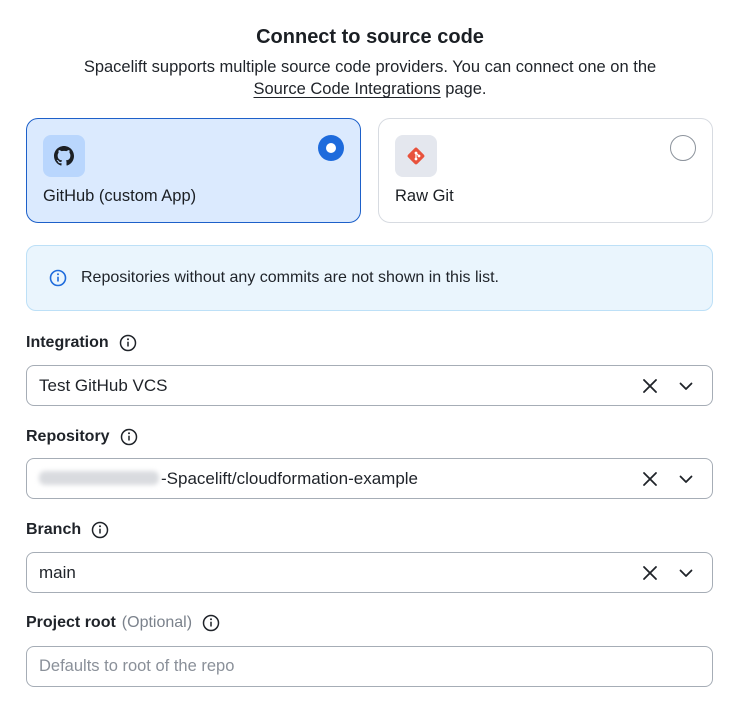 This screenshot has height=702, width=748. Describe the element at coordinates (416, 156) in the screenshot. I see `git-icon` at that location.